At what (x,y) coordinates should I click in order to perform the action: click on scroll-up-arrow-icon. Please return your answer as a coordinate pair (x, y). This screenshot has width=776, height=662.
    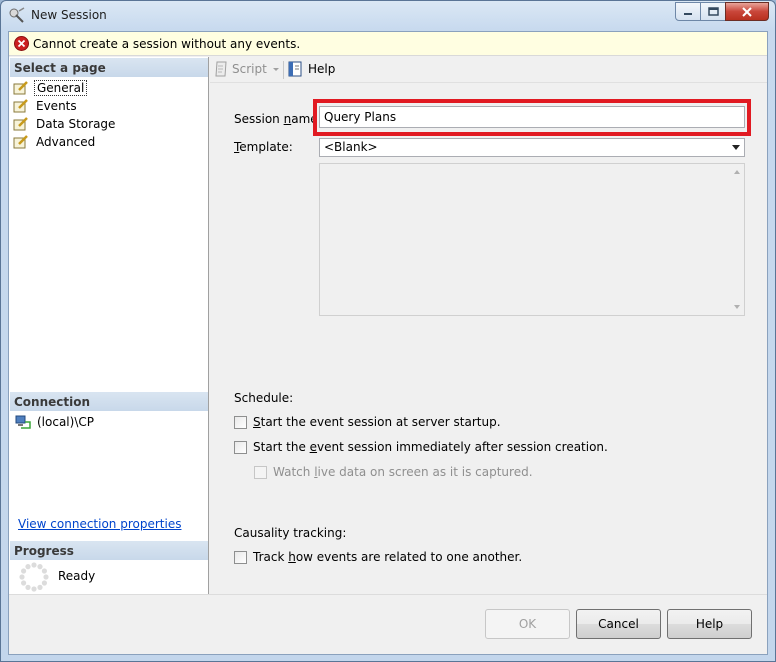
    Looking at the image, I should click on (737, 172).